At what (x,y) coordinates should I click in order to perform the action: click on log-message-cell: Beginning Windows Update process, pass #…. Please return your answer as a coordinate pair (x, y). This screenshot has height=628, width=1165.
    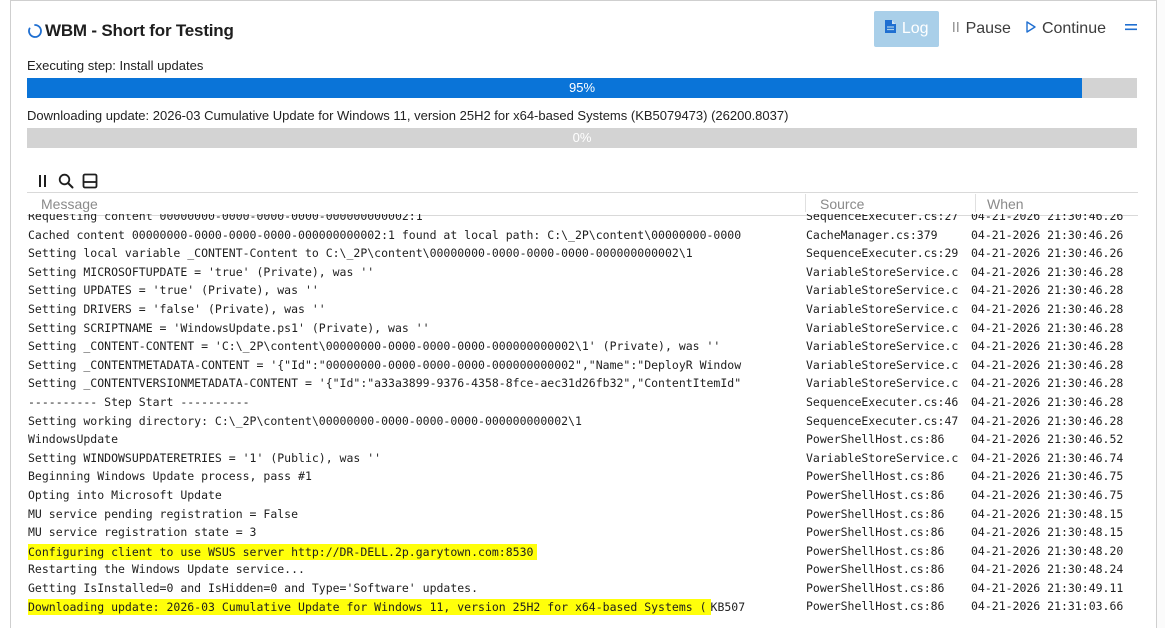
    Looking at the image, I should click on (417, 476).